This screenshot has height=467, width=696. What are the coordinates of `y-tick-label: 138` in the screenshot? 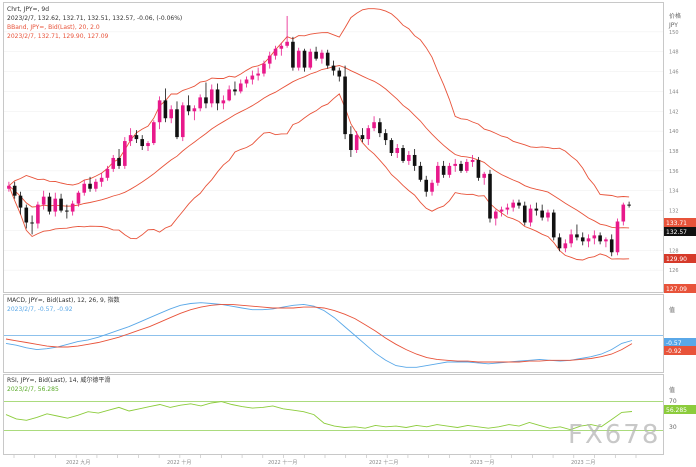 It's located at (674, 152).